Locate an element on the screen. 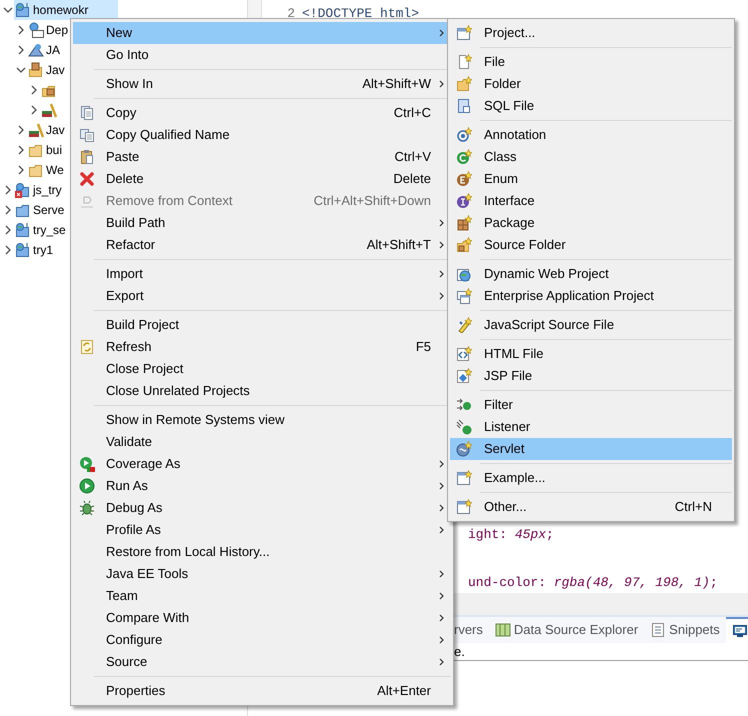  code-line: <!DOCTYPE html> is located at coordinates (361, 14).